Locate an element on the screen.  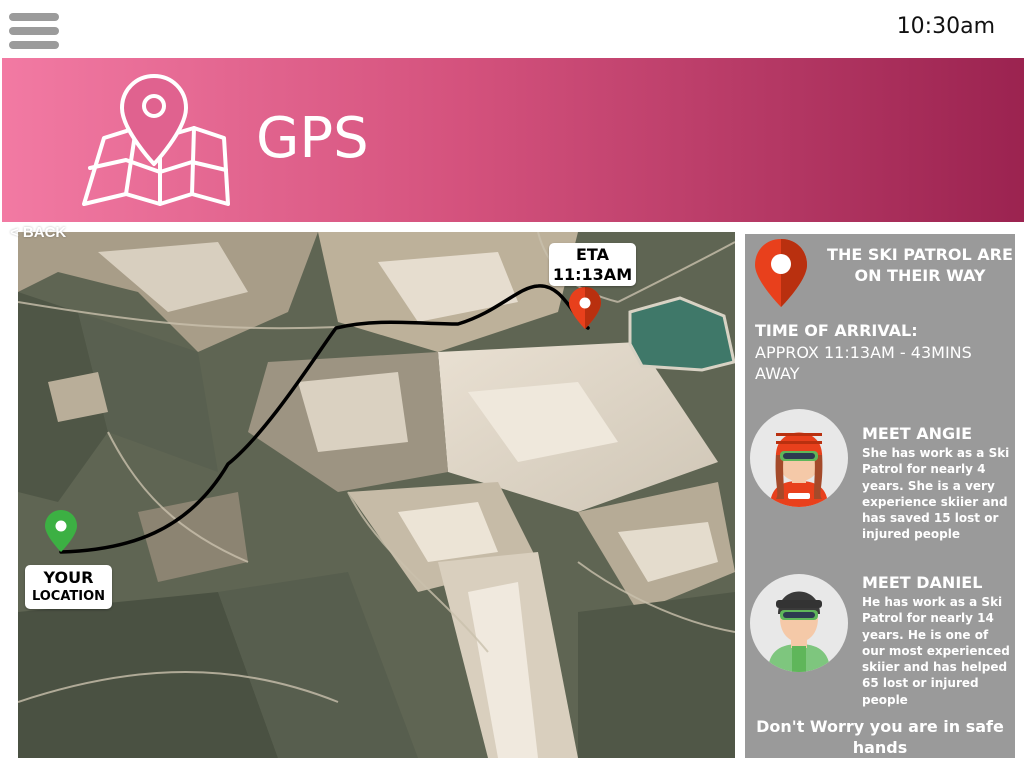
patrol-status-message: THE SKI PATROL ARE ON THEIR WAY is located at coordinates (920, 265).